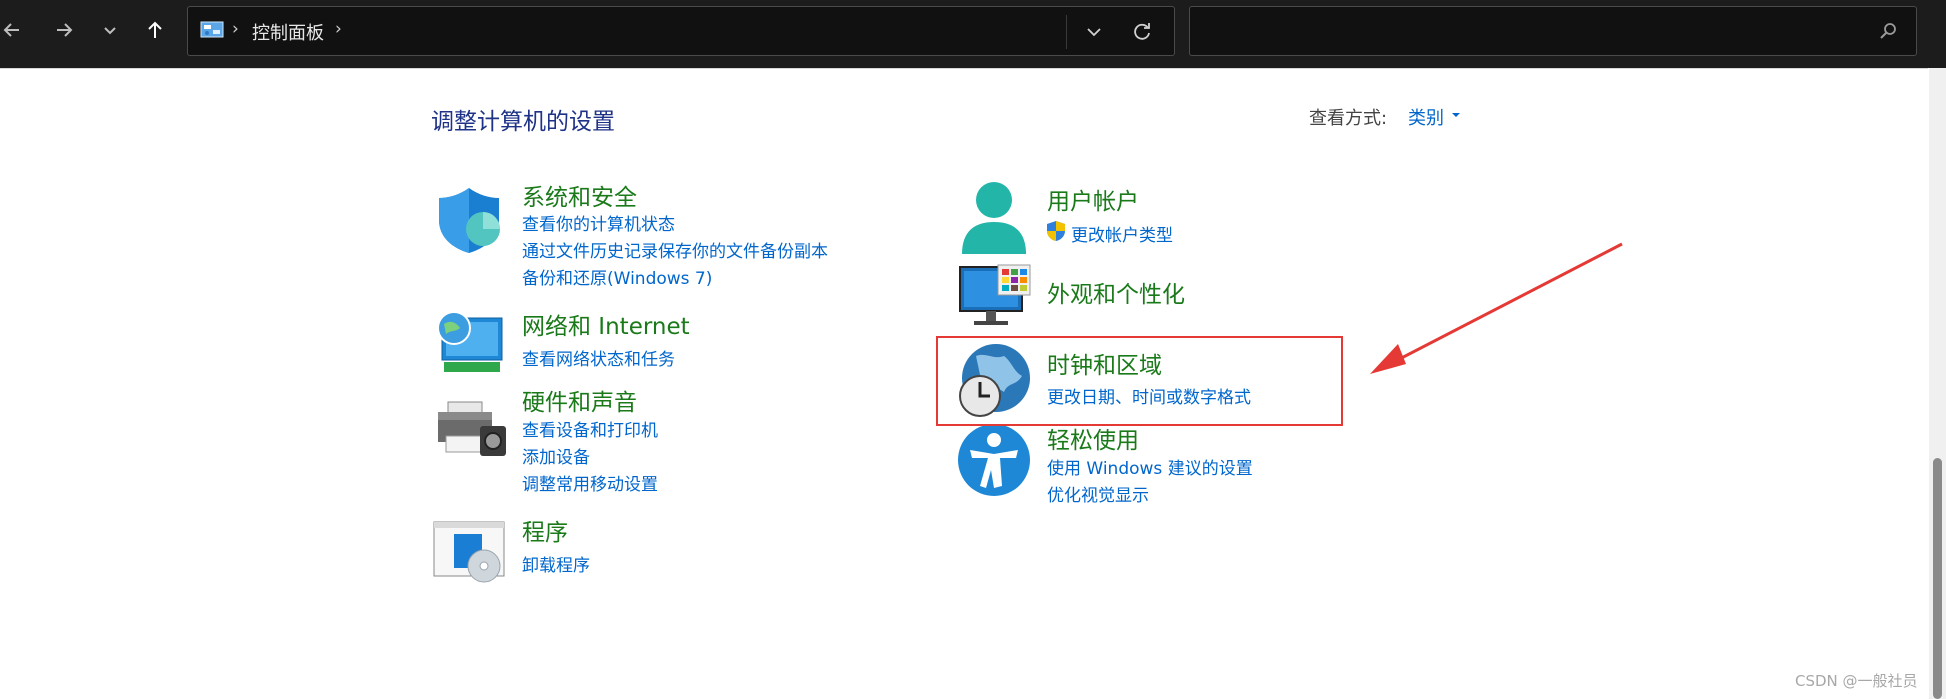  Describe the element at coordinates (1116, 292) in the screenshot. I see `category-title-appearance: 外观和个性化` at that location.